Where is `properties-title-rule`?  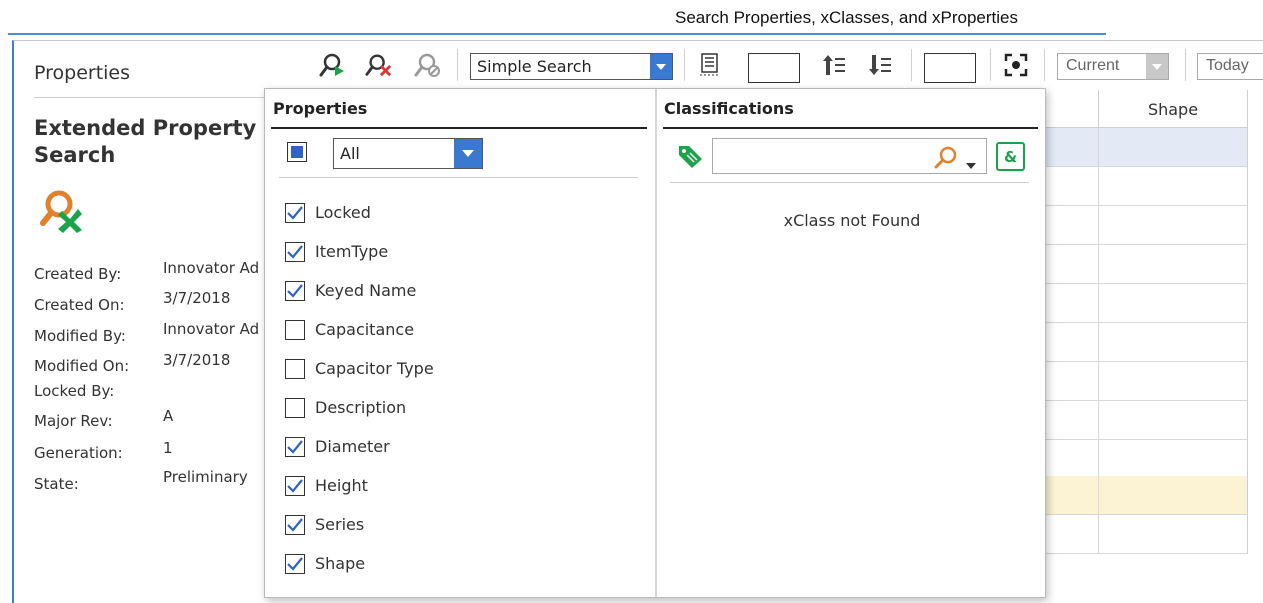 properties-title-rule is located at coordinates (459, 128).